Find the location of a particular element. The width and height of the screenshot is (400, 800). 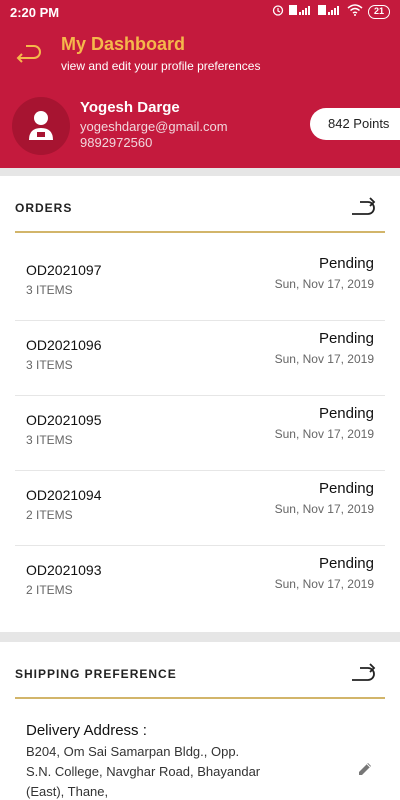

wifi-icon is located at coordinates (355, 11).